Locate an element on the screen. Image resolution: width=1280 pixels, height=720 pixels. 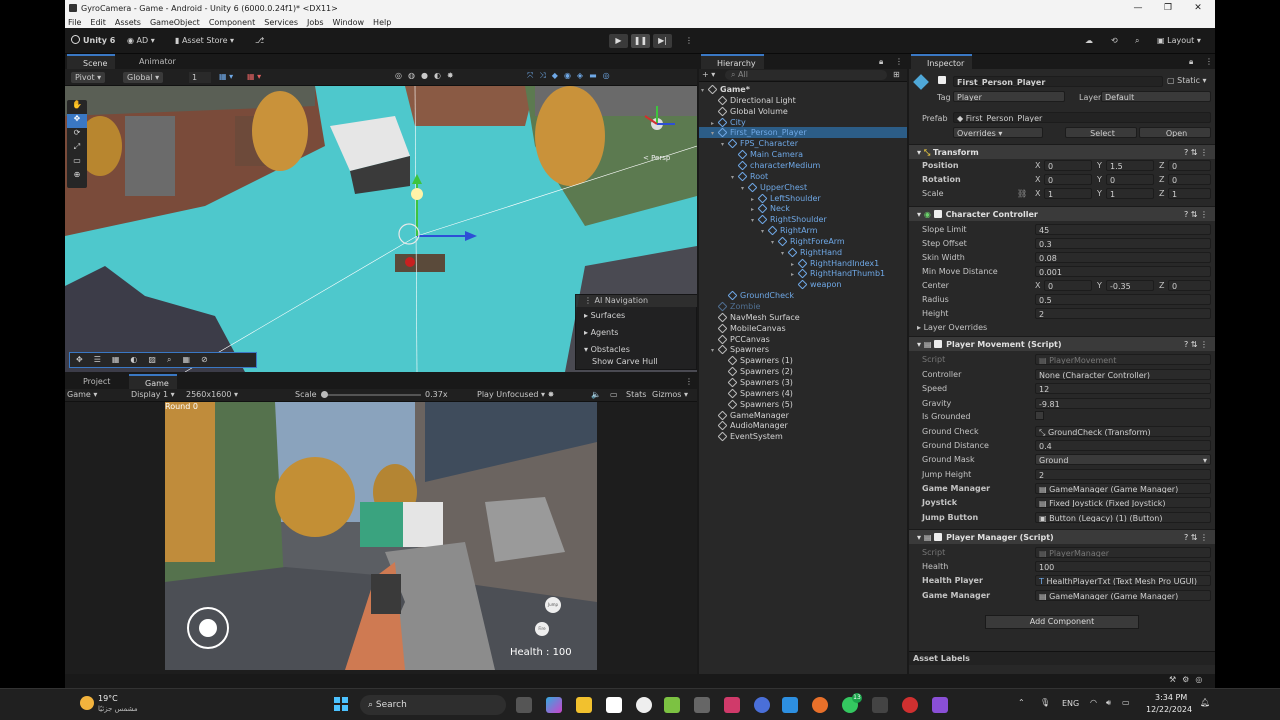
stats-button: Stats is located at coordinates (636, 394).